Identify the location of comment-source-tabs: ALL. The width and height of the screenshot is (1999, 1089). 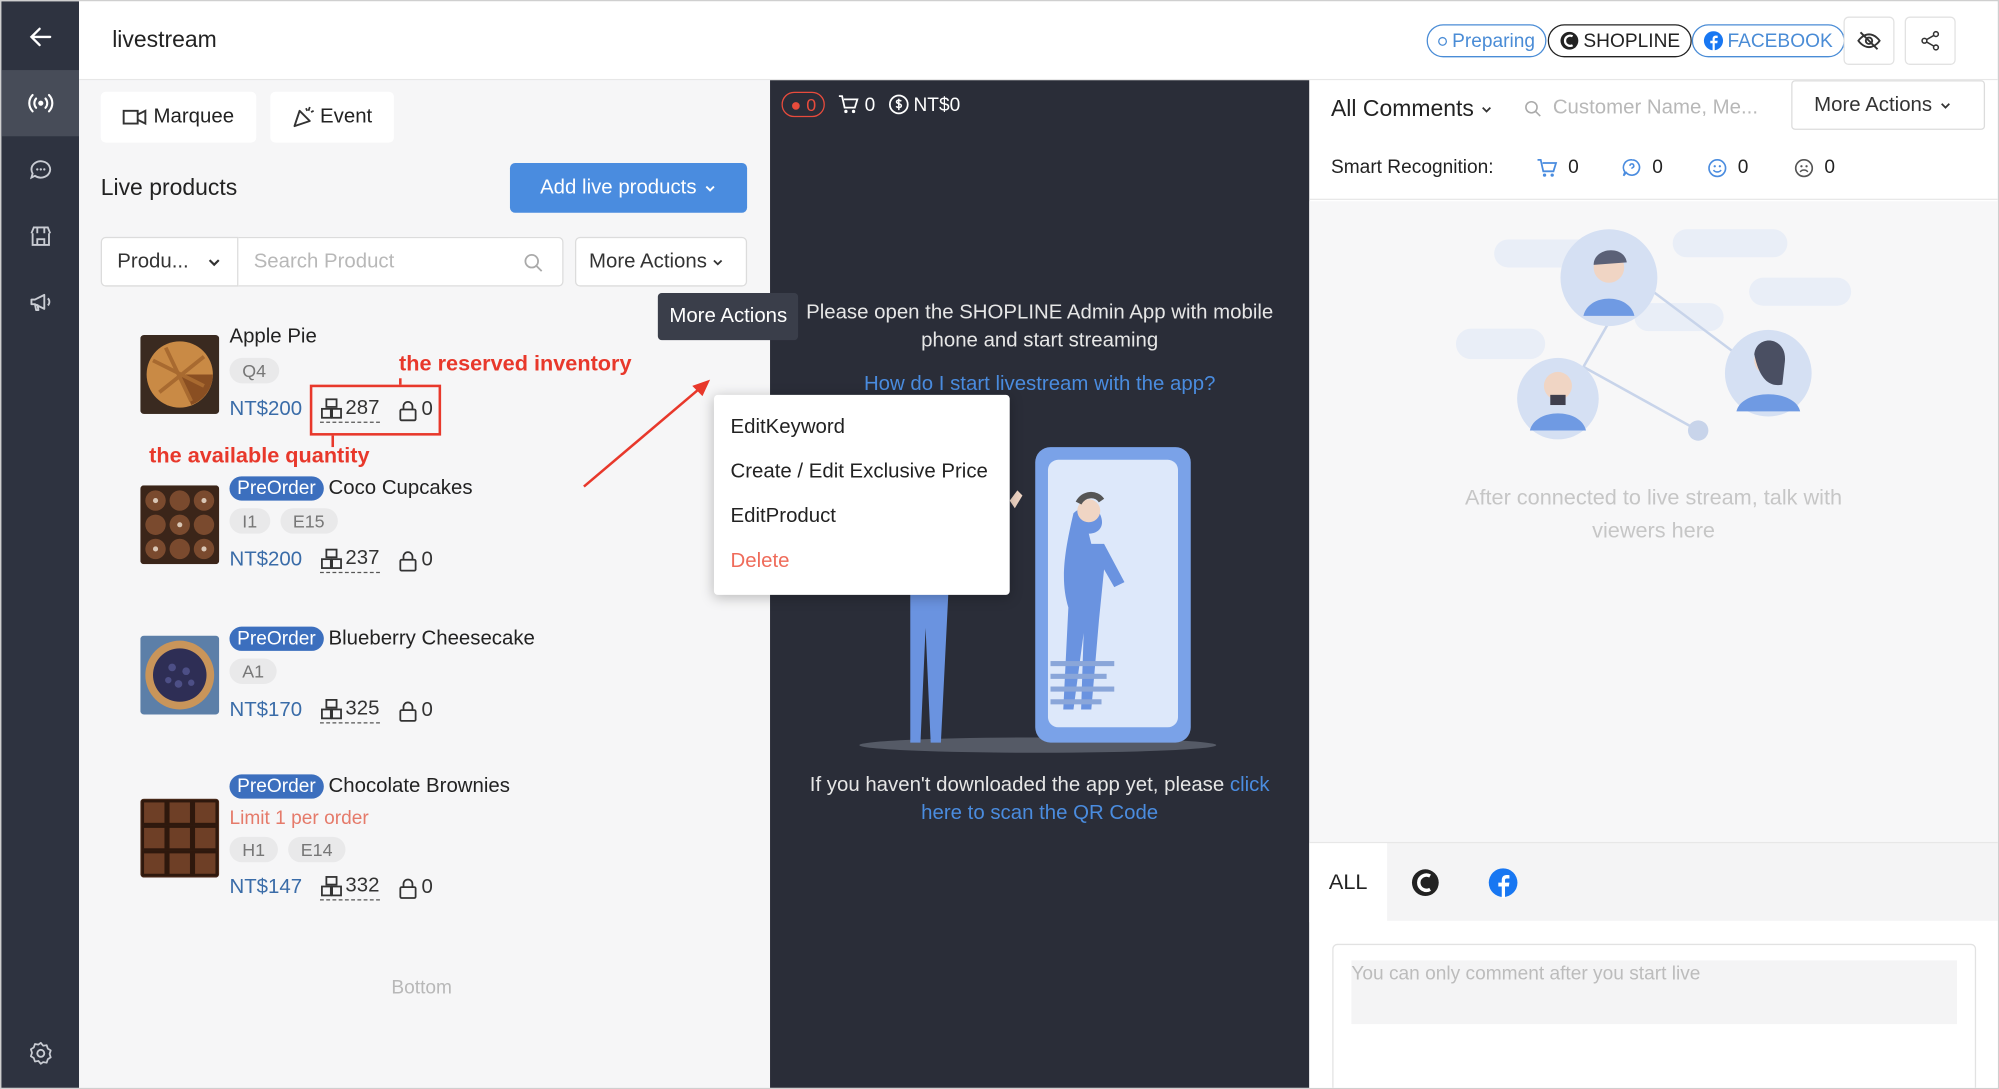
(1653, 882).